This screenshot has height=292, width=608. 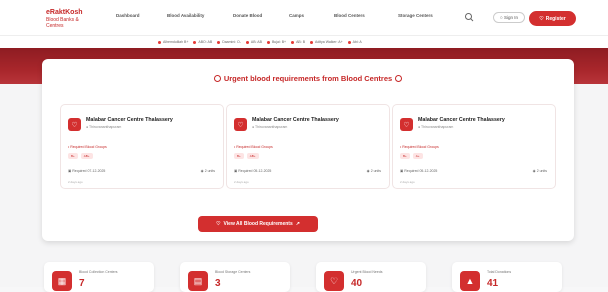 I want to click on stat-card-urgent-needs: ♡ Urgent Blood Needs 40, so click(x=371, y=277).